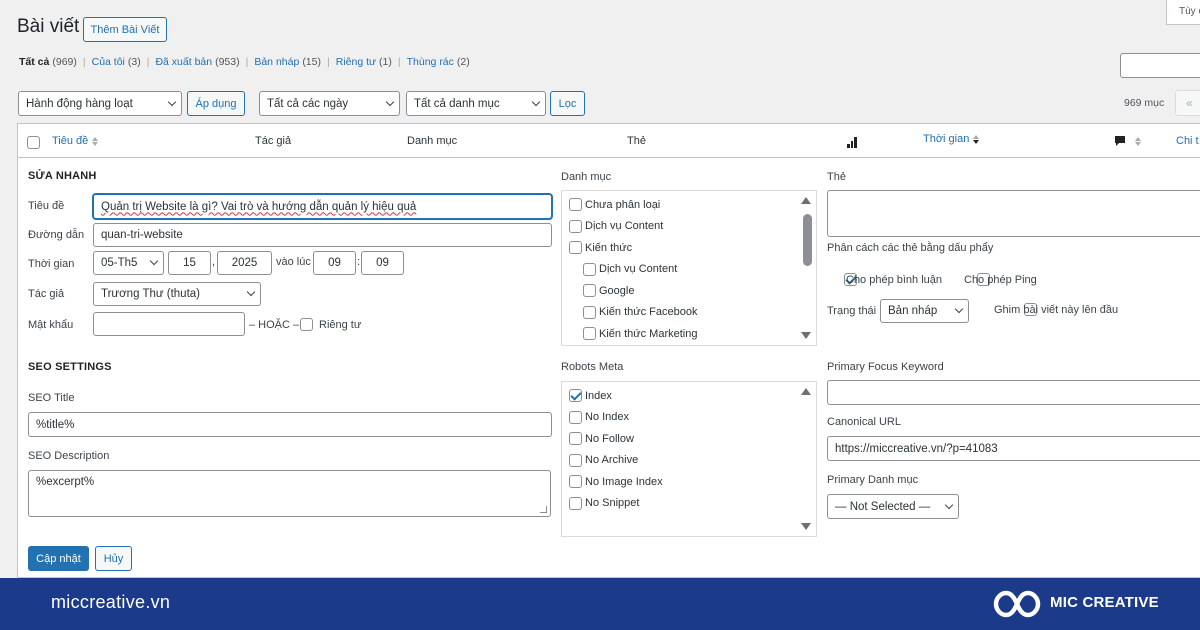  I want to click on cancel-button: Hủy, so click(113, 558).